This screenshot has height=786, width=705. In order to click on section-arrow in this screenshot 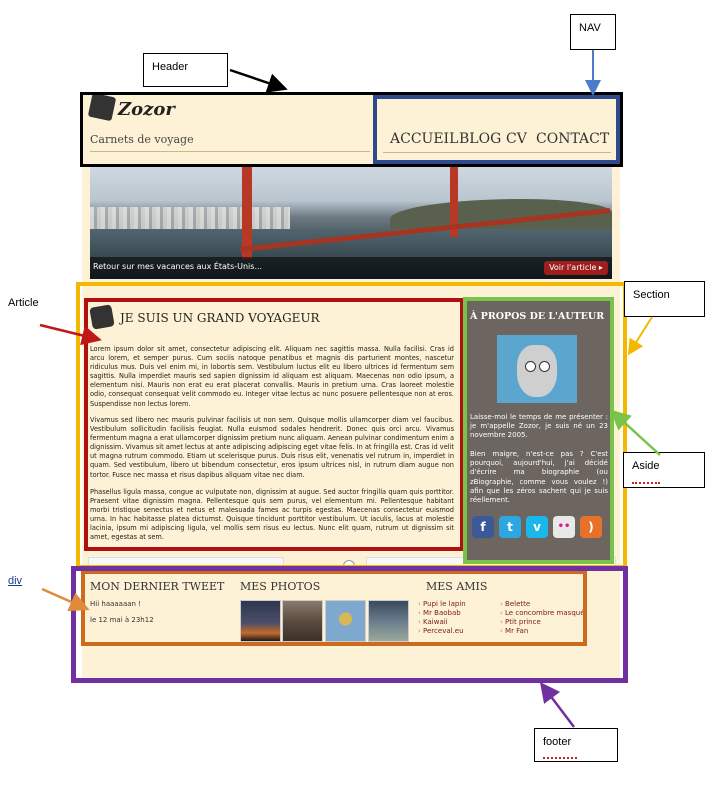, I will do `click(640, 336)`.